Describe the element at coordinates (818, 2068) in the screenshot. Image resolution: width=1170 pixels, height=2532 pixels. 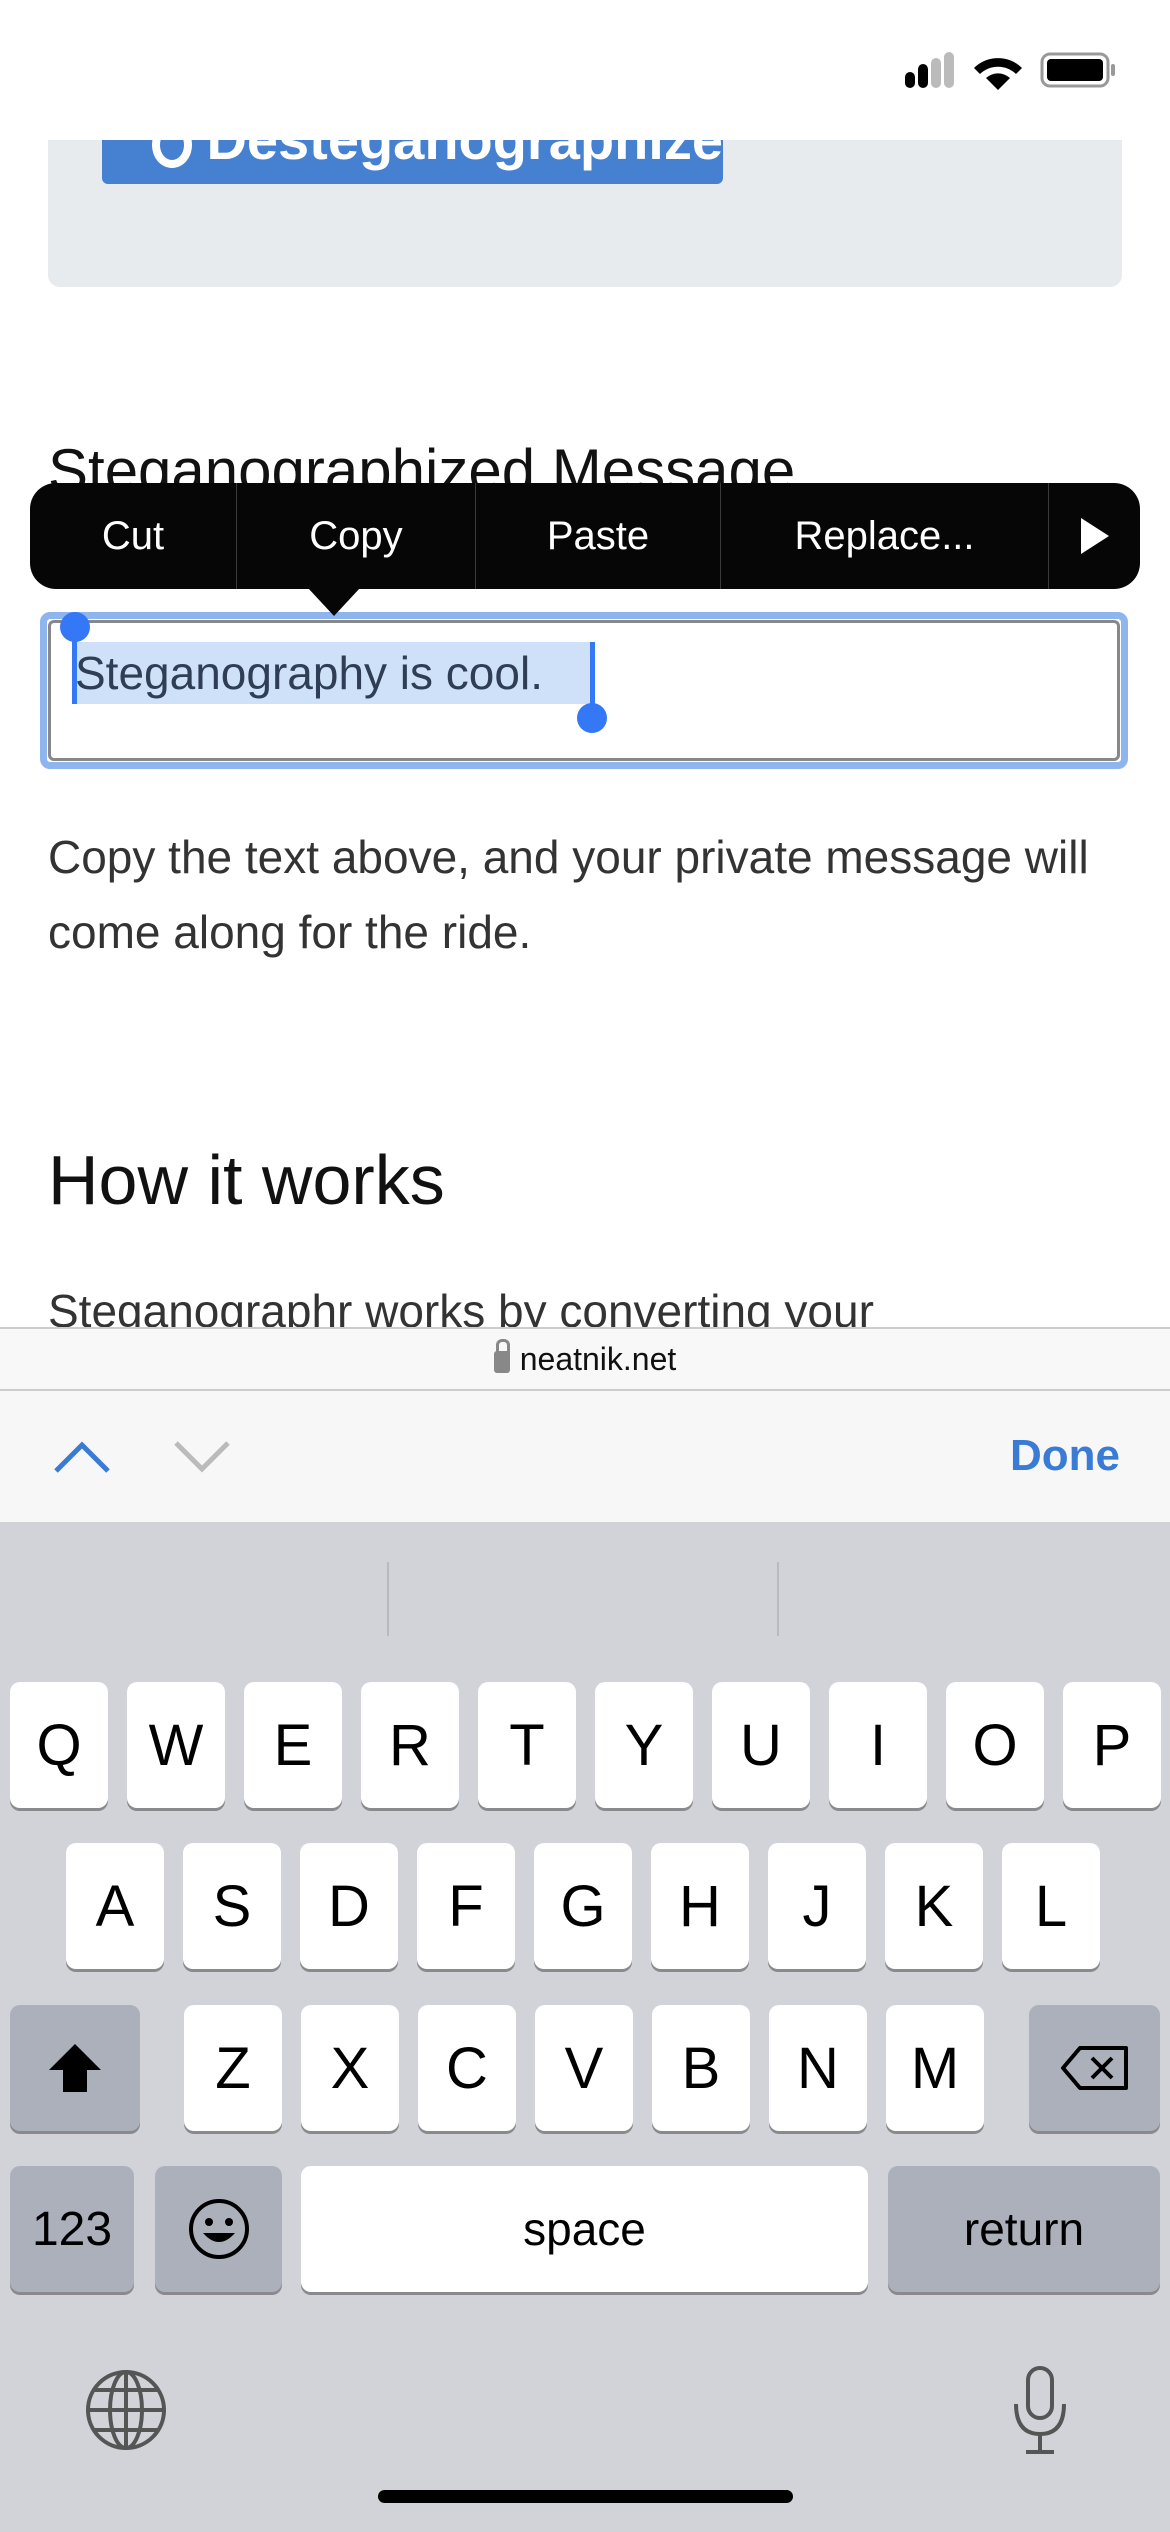
I see `key-n: N` at that location.